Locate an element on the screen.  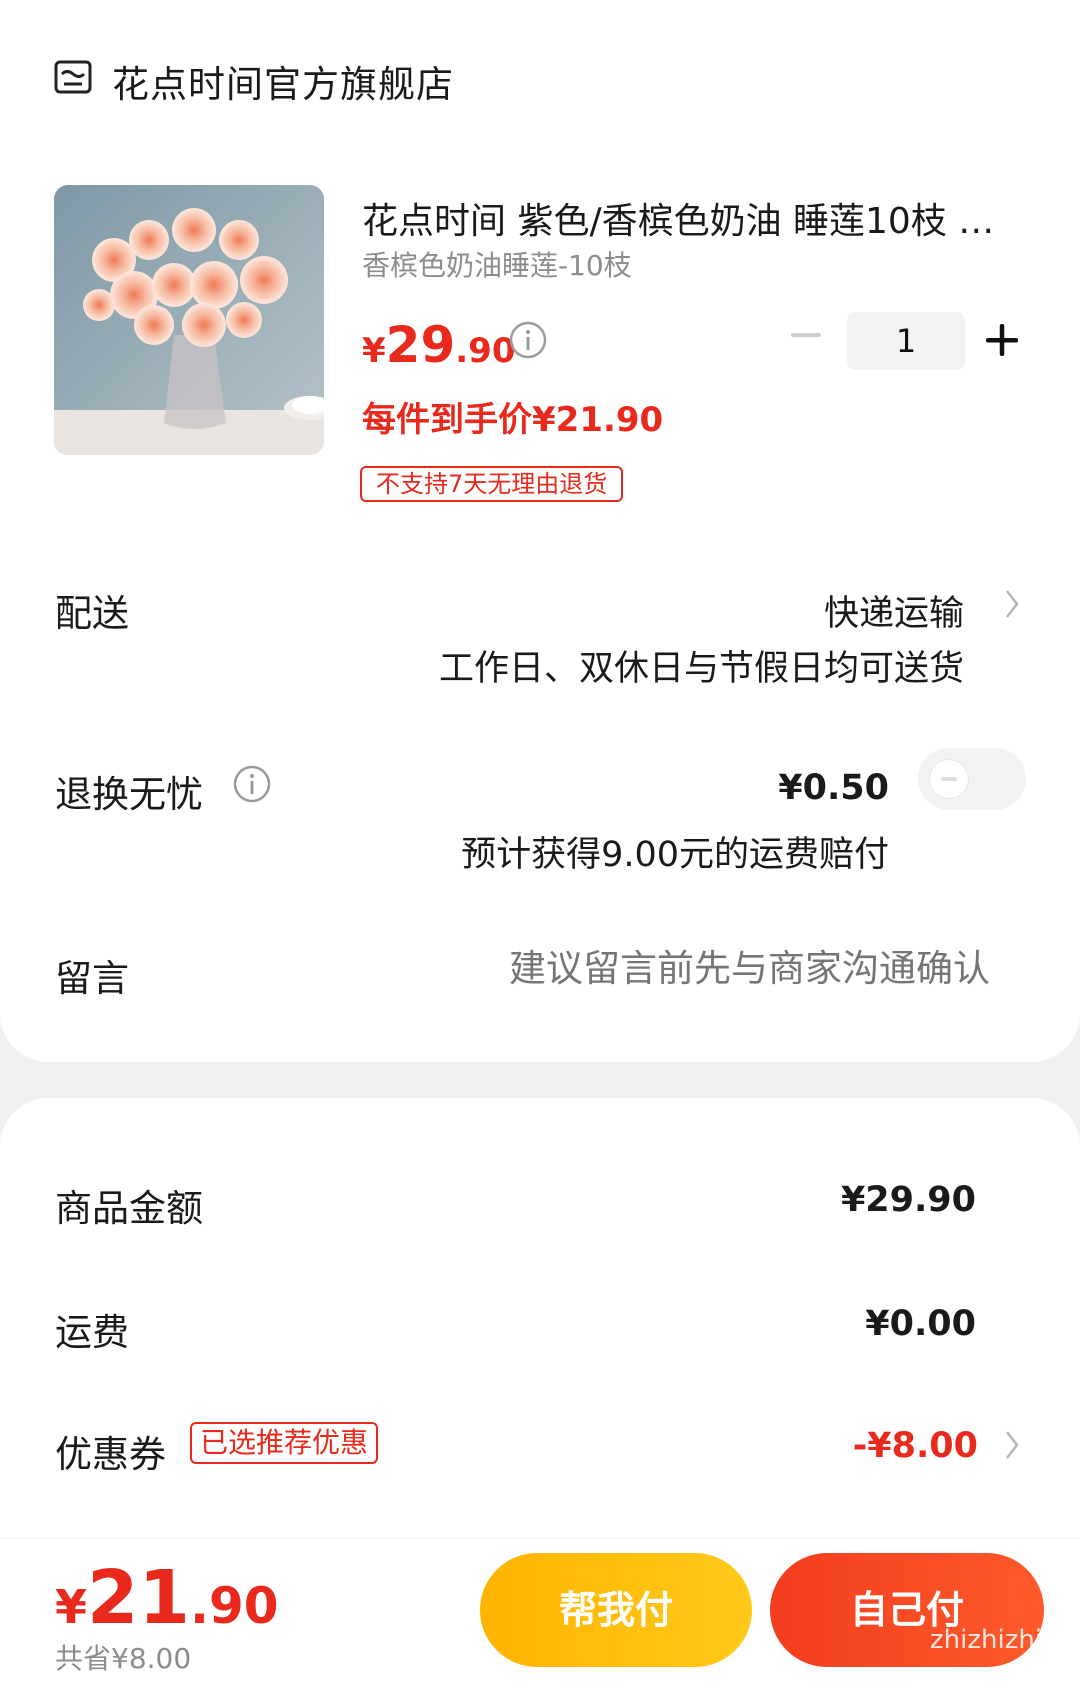
delivery-label: 配送 is located at coordinates (92, 613).